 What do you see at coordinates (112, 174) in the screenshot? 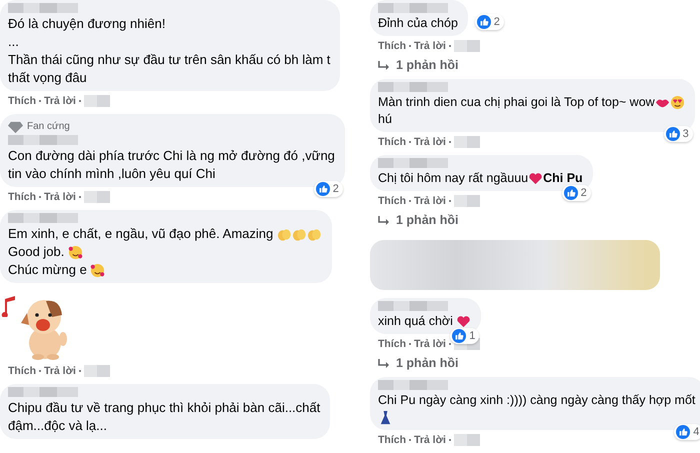
I see `comment-text: tin vào chính mình ,luôn yêu quí Chi` at bounding box center [112, 174].